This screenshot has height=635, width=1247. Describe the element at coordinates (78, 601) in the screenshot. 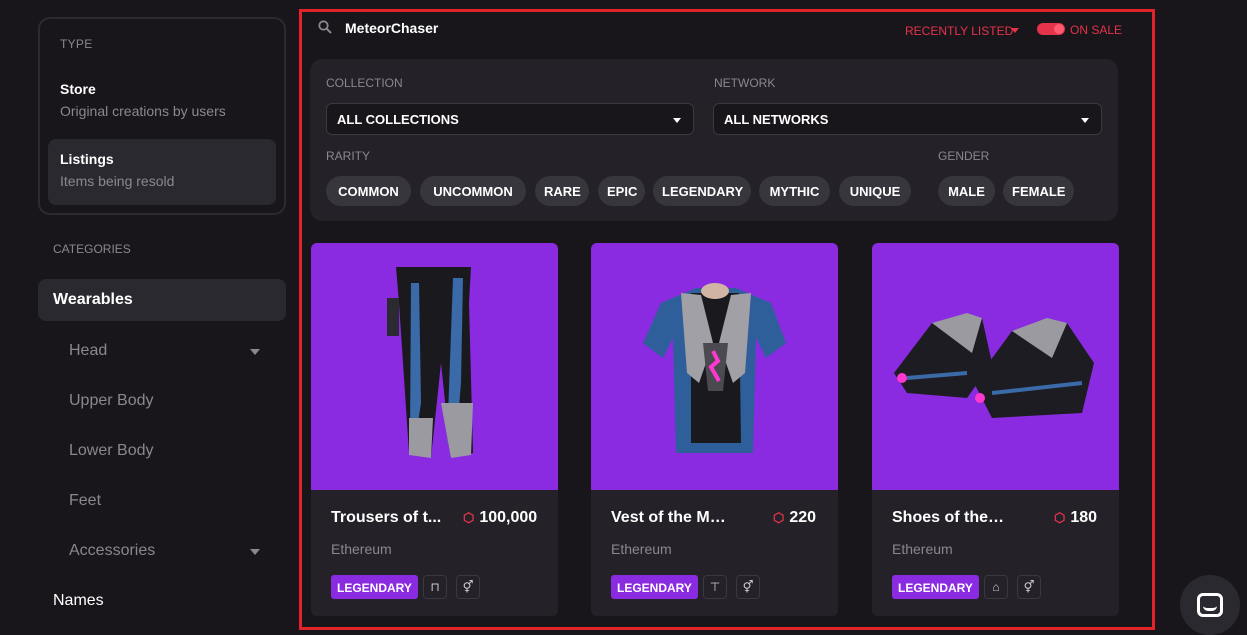

I see `category-names: Names` at that location.